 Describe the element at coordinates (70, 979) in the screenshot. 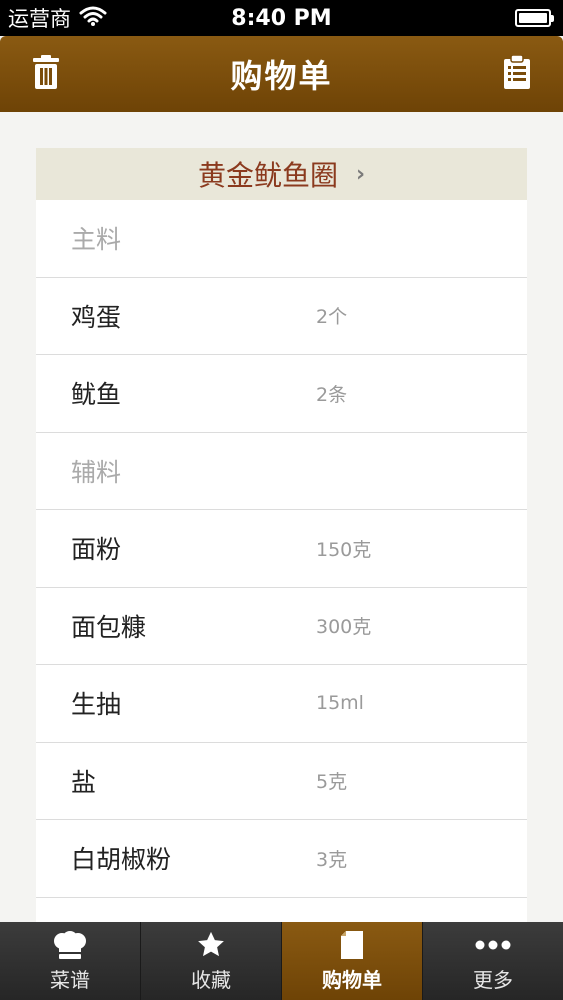

I see `tab-label: 菜谱` at that location.